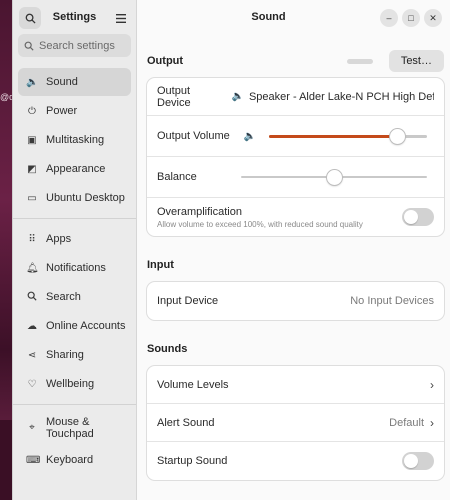  I want to click on sidebar-item-mouse-touchpad: ⌖ Mouse & Touchpad, so click(74, 428).